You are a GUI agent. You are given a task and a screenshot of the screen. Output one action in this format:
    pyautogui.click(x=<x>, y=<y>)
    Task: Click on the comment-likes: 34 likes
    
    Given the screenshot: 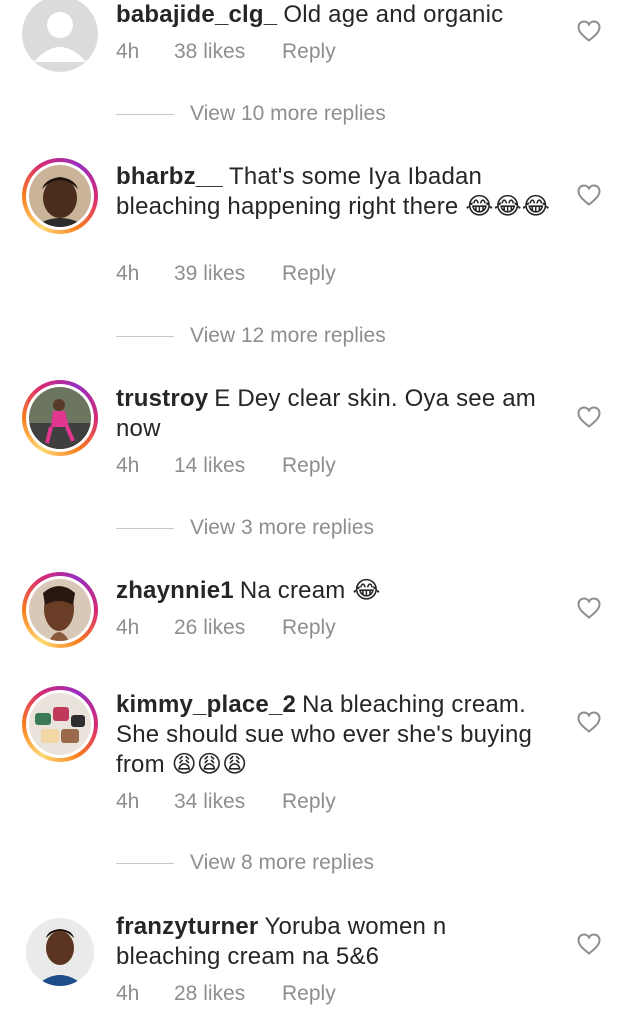 What is the action you would take?
    pyautogui.click(x=228, y=802)
    